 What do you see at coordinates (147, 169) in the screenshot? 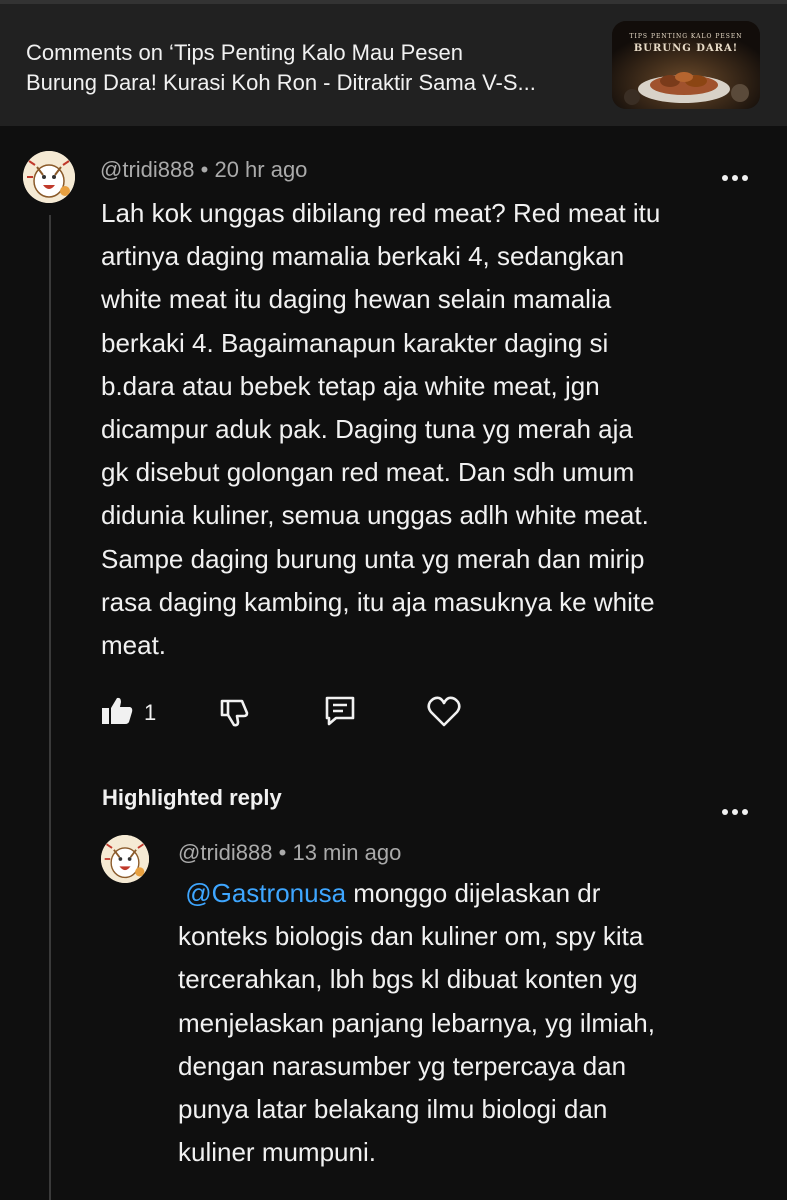
I see `comment-author: @tridi888` at bounding box center [147, 169].